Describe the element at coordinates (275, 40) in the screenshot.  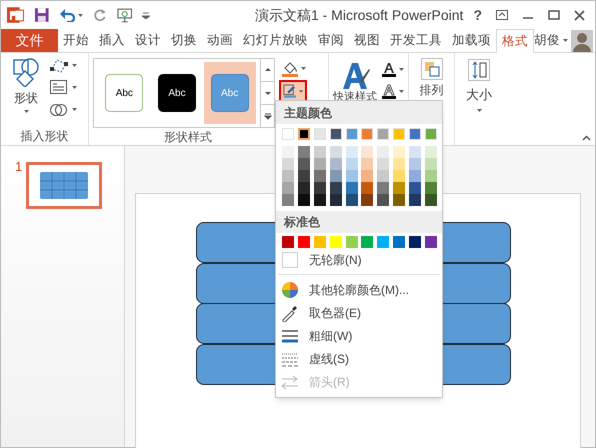
I see `ribbon-tab: 幻灯片放映` at that location.